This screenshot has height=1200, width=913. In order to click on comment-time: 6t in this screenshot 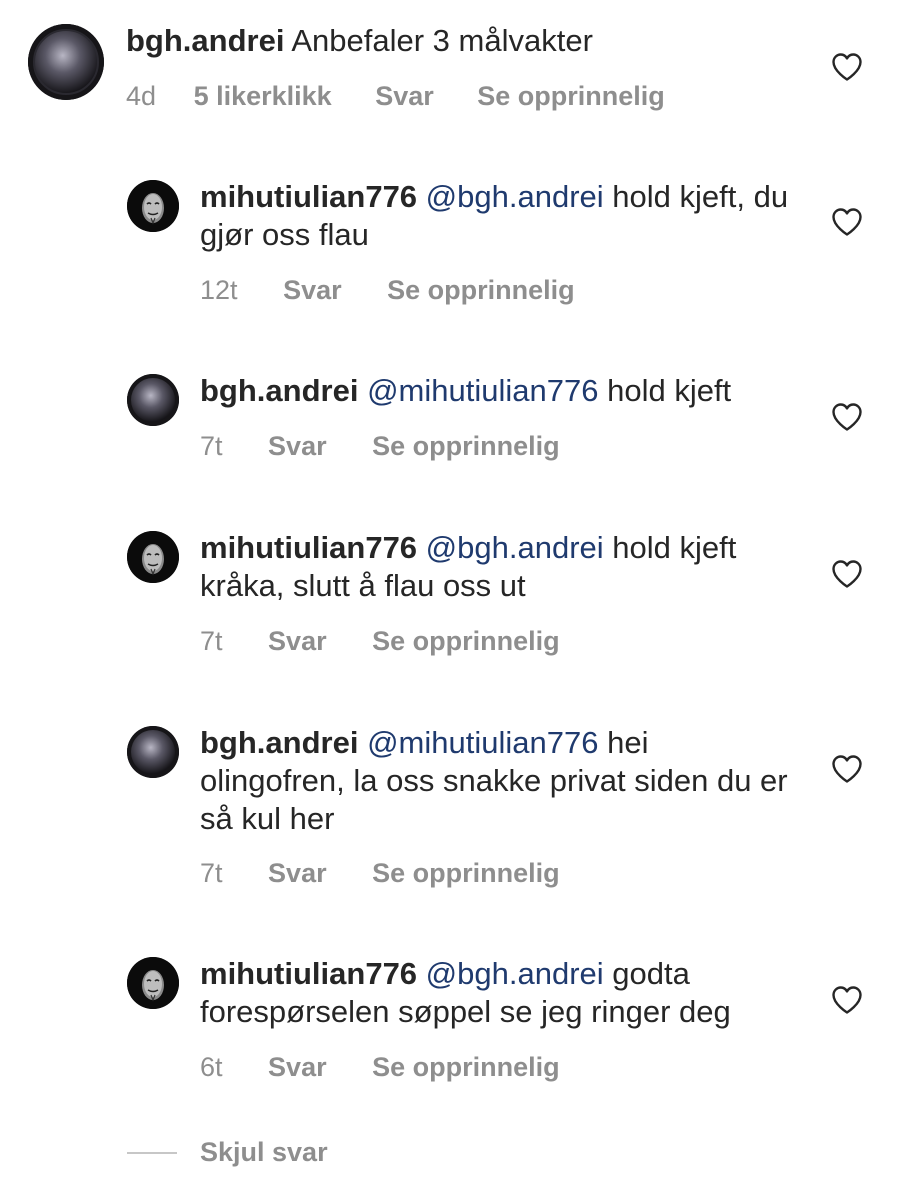, I will do `click(211, 1067)`.